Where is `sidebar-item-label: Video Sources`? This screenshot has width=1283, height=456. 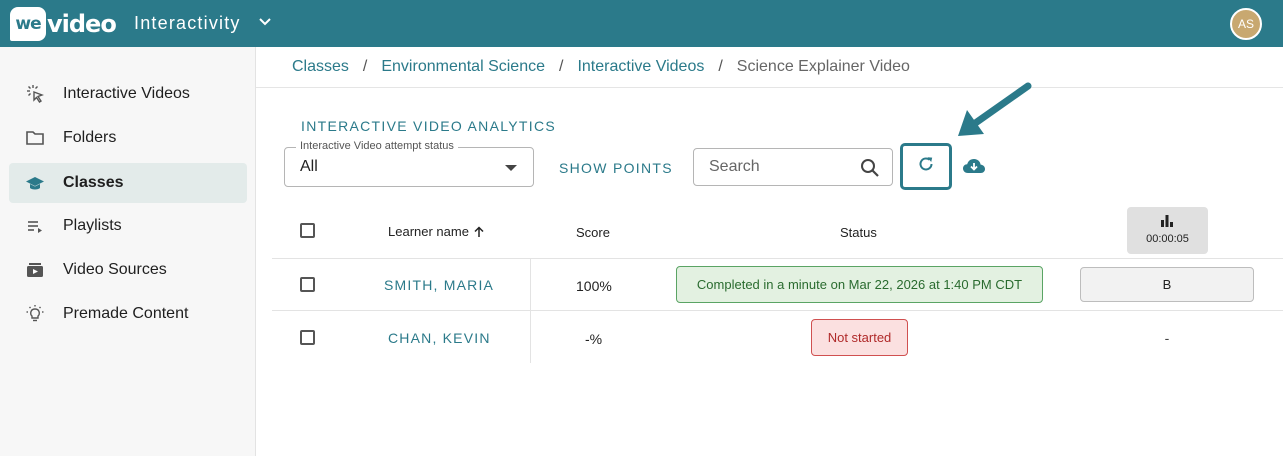
sidebar-item-label: Video Sources is located at coordinates (115, 269).